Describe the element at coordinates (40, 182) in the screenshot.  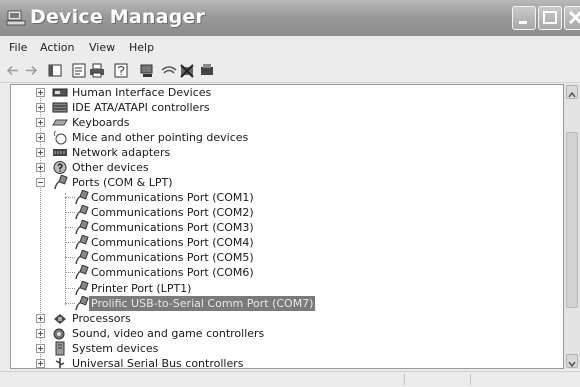
I see `collapse-toggle` at that location.